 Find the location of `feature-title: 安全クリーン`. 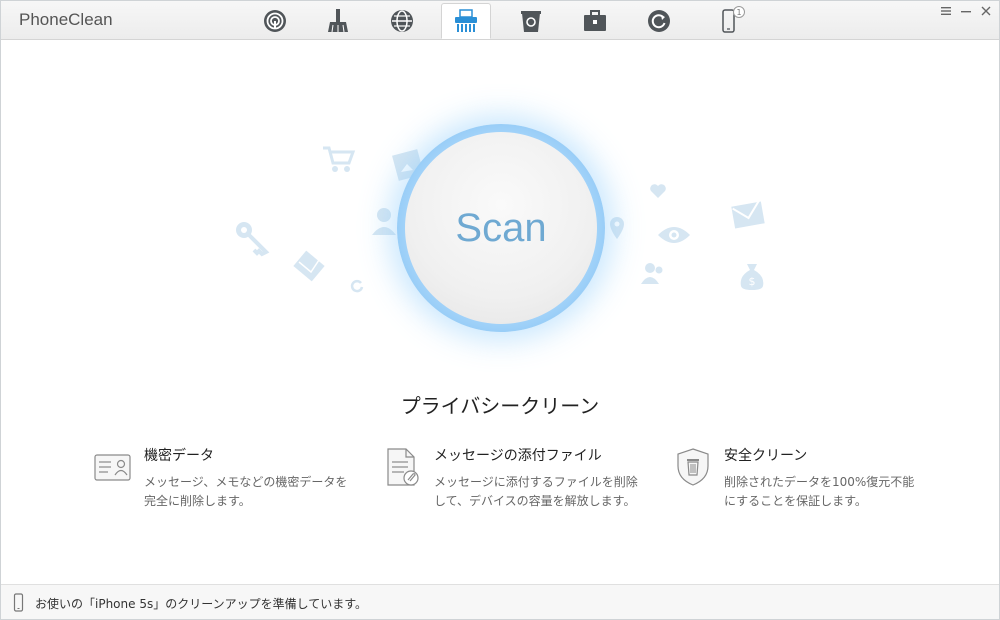

feature-title: 安全クリーン is located at coordinates (766, 456).